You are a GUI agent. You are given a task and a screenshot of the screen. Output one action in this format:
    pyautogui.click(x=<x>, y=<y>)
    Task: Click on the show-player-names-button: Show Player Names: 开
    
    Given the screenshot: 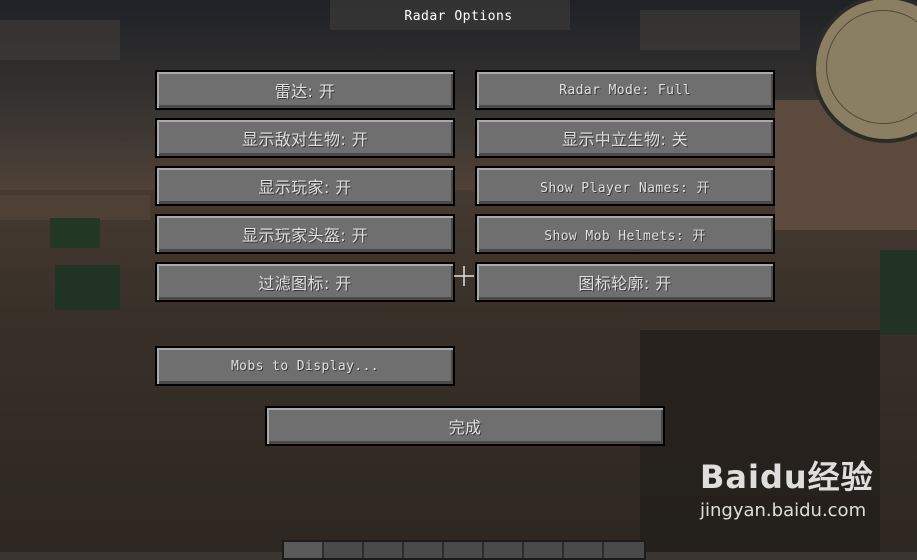 What is the action you would take?
    pyautogui.click(x=625, y=186)
    